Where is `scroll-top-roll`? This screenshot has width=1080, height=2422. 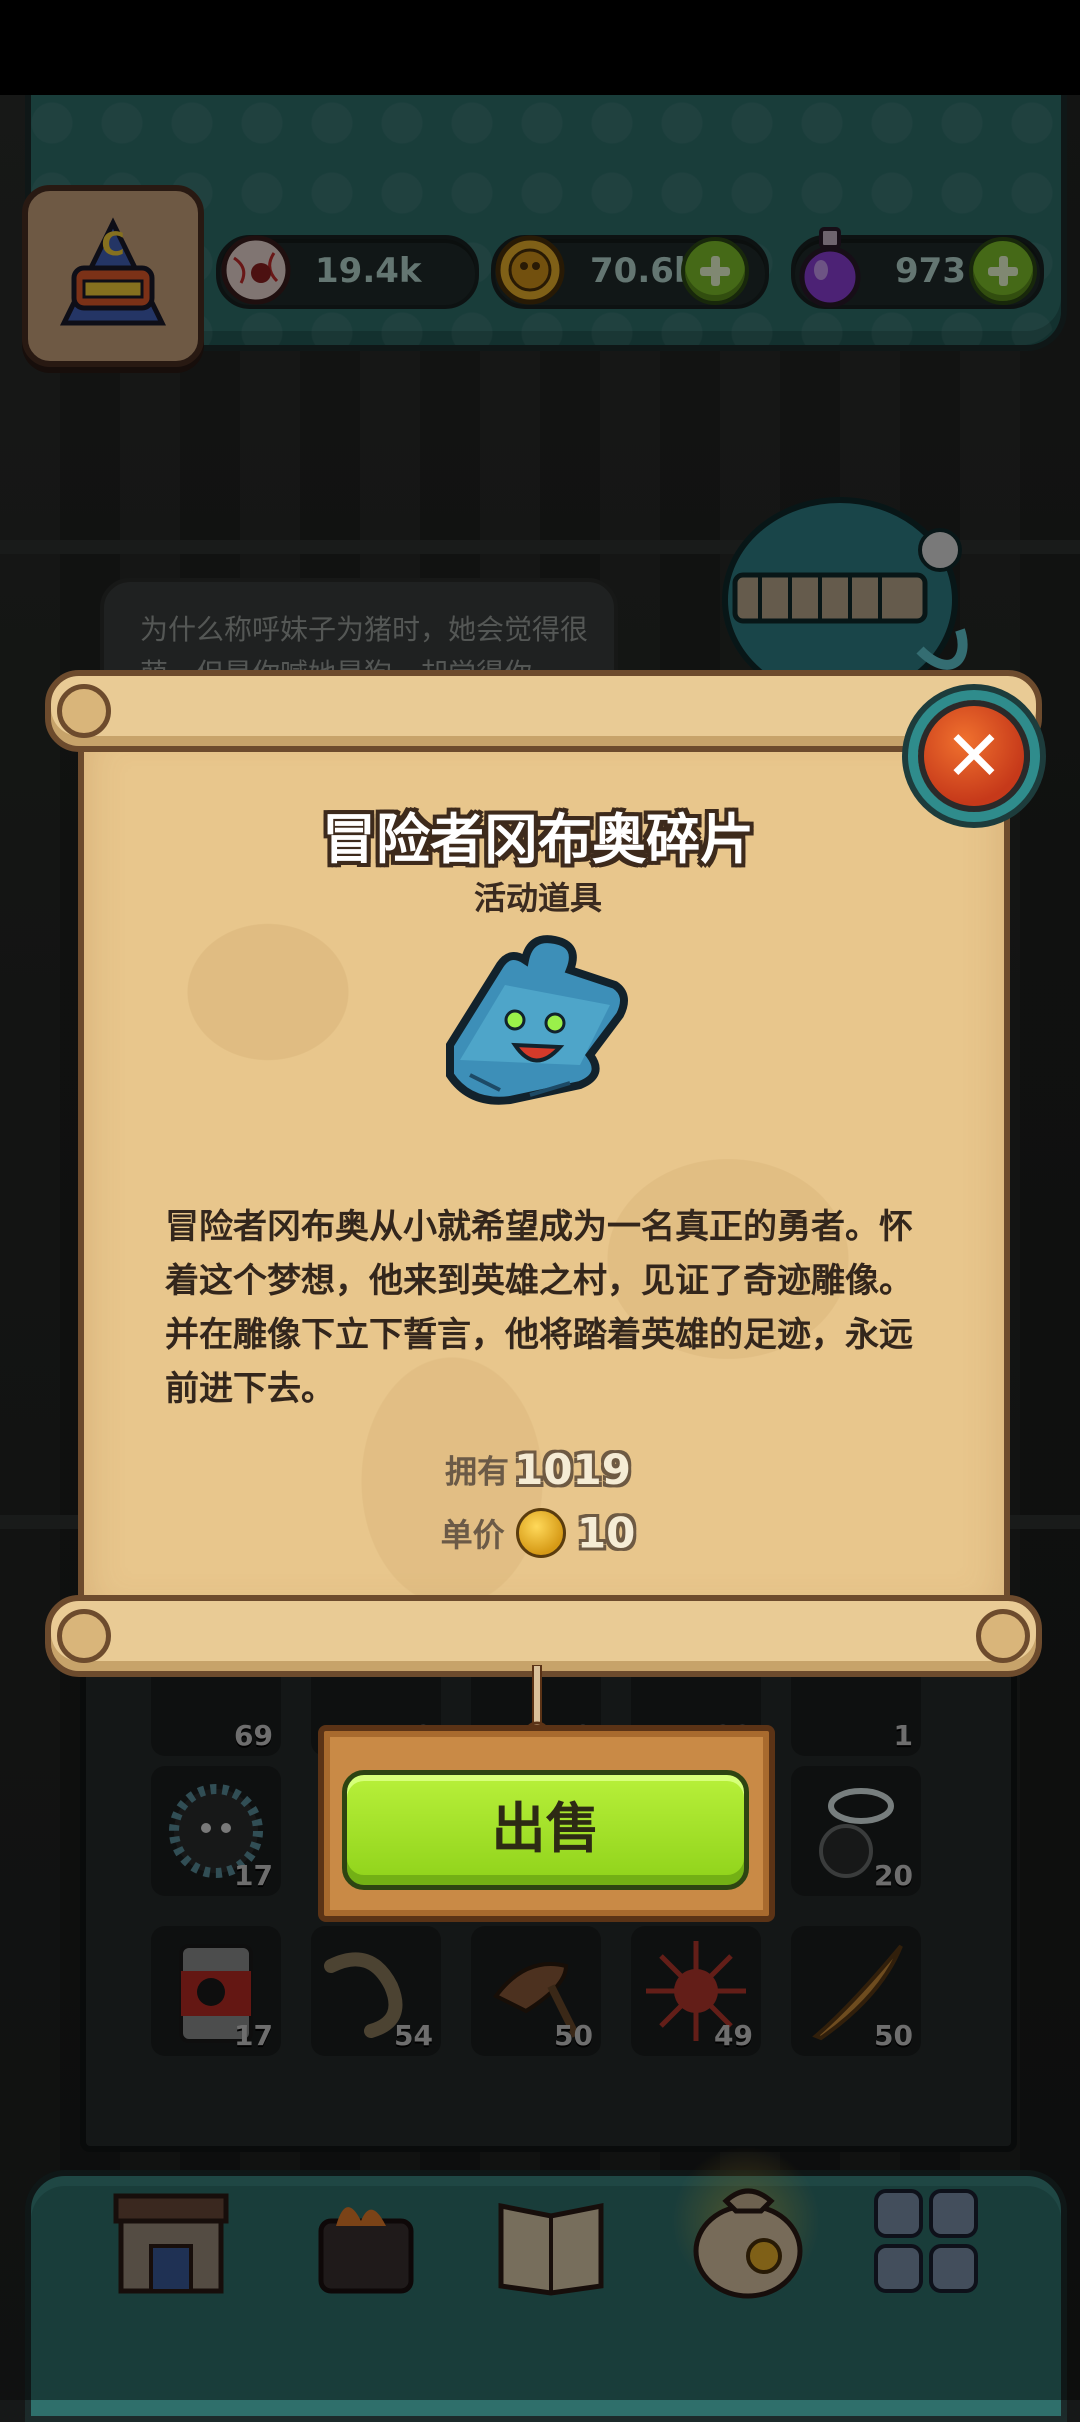 scroll-top-roll is located at coordinates (543, 711).